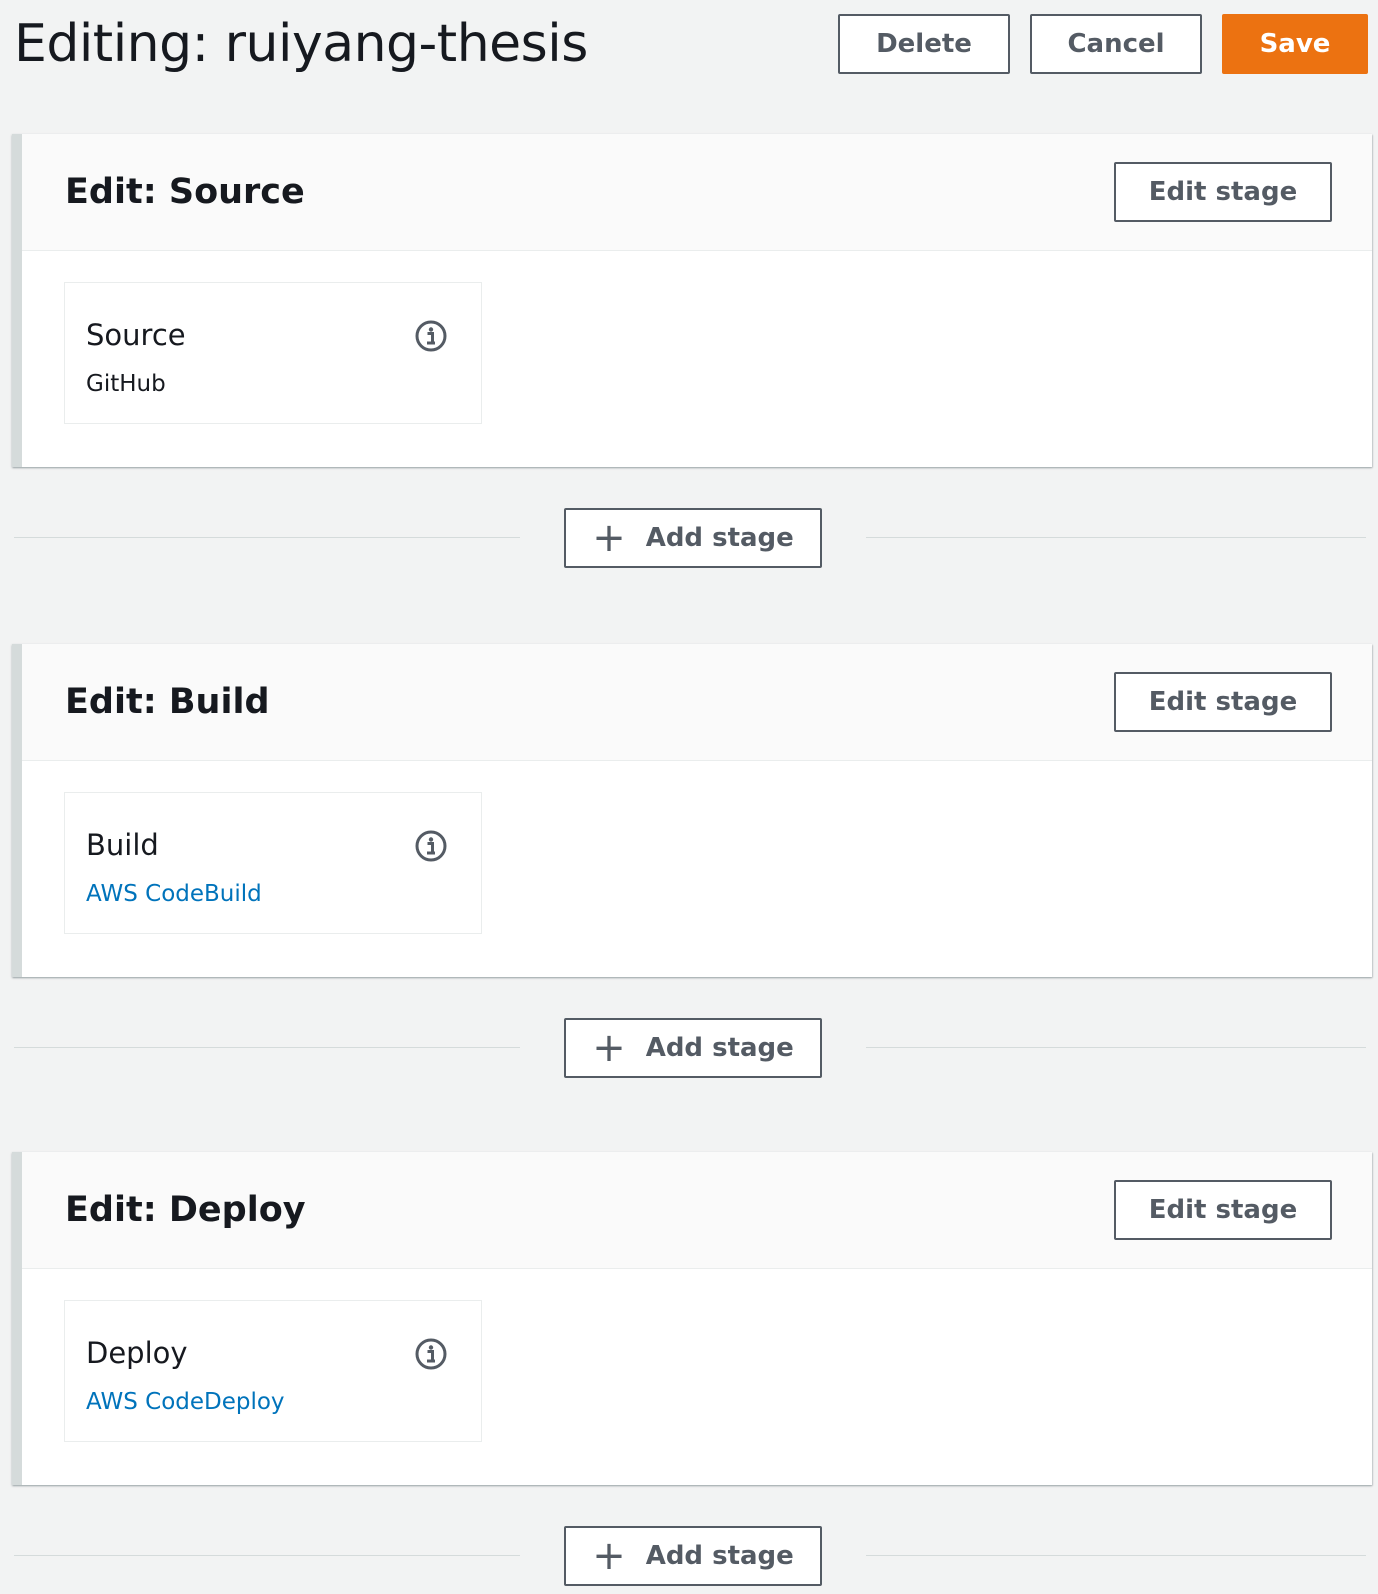 The width and height of the screenshot is (1378, 1594). What do you see at coordinates (136, 335) in the screenshot?
I see `action-name: Source` at bounding box center [136, 335].